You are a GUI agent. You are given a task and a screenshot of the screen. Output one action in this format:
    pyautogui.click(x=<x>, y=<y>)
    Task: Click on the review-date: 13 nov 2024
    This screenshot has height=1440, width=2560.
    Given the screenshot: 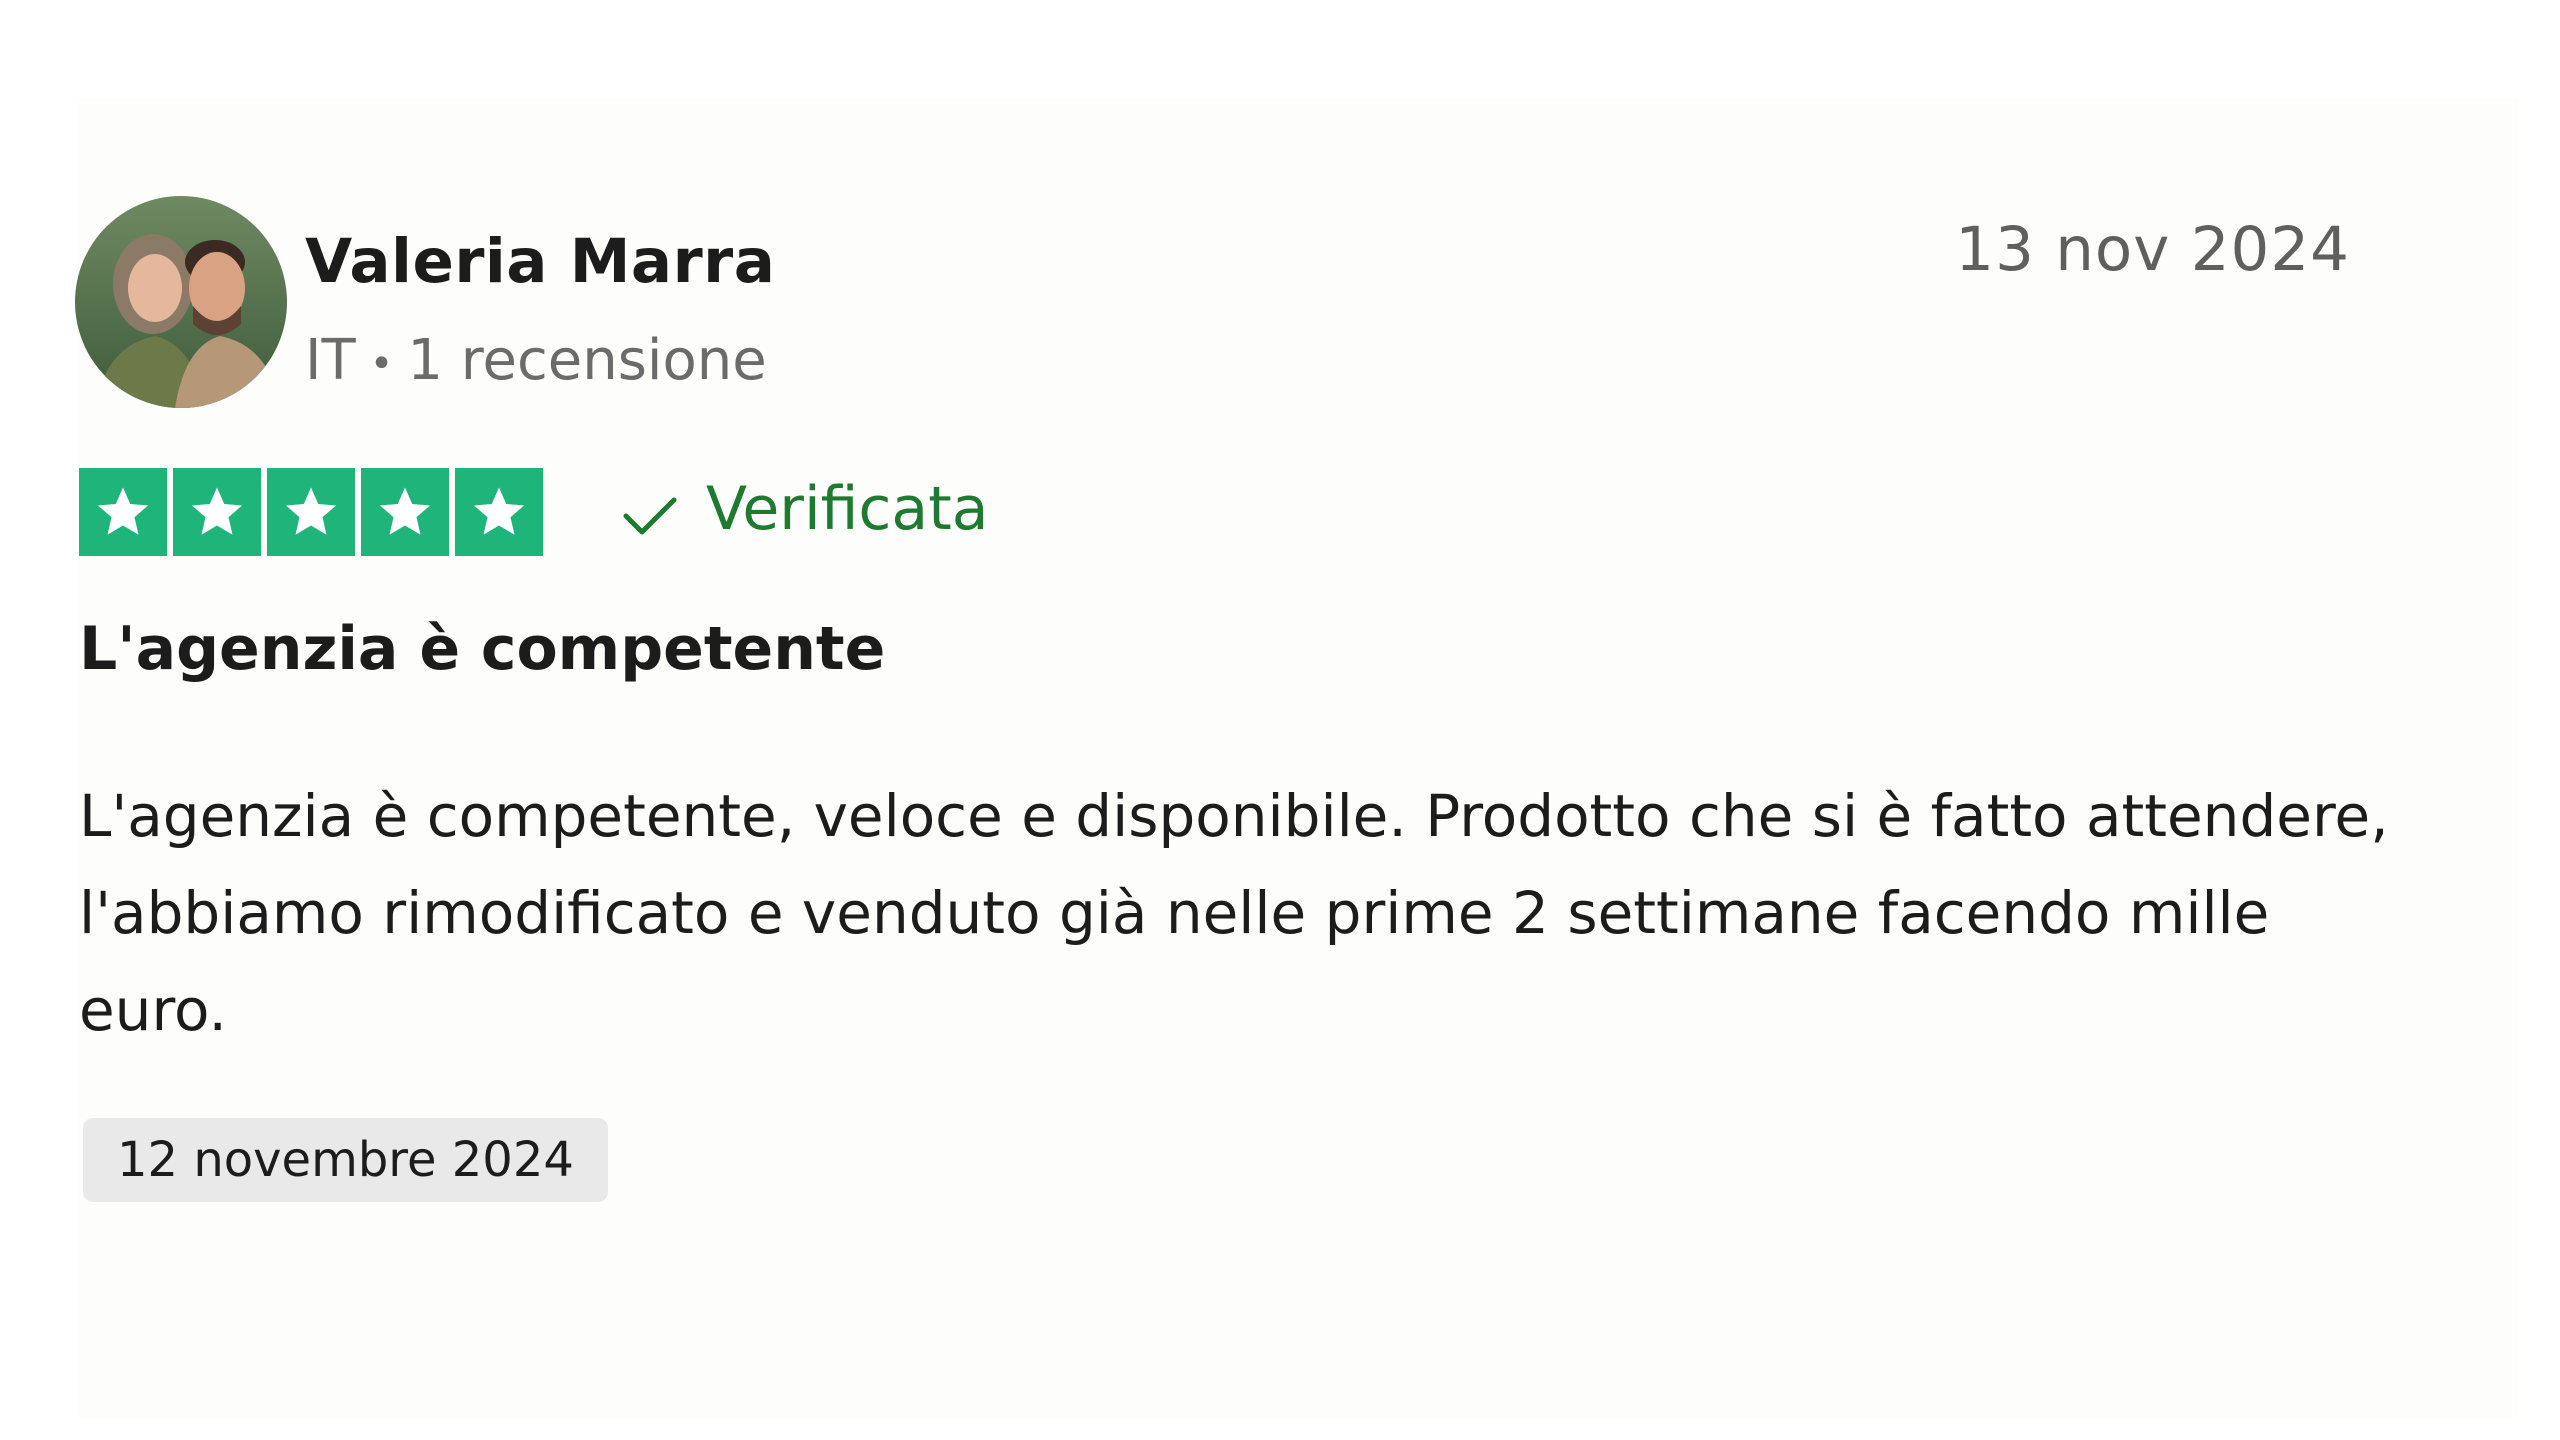 What is the action you would take?
    pyautogui.click(x=2152, y=249)
    